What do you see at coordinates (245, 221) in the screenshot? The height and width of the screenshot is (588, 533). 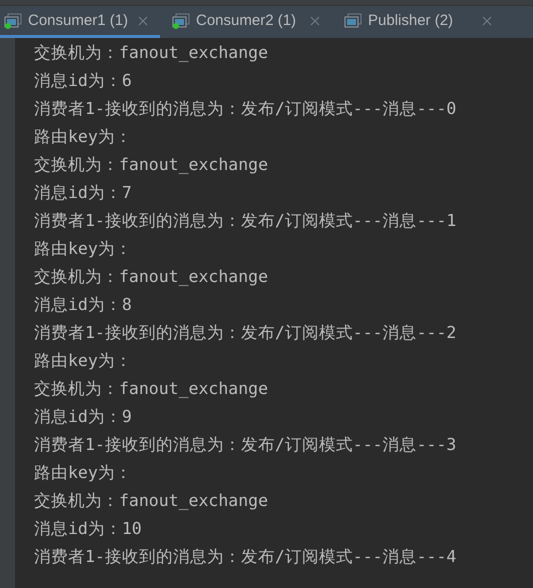 I see `console-line: 消费者1-接收到的消息为：发布/订阅模式---消息---1` at bounding box center [245, 221].